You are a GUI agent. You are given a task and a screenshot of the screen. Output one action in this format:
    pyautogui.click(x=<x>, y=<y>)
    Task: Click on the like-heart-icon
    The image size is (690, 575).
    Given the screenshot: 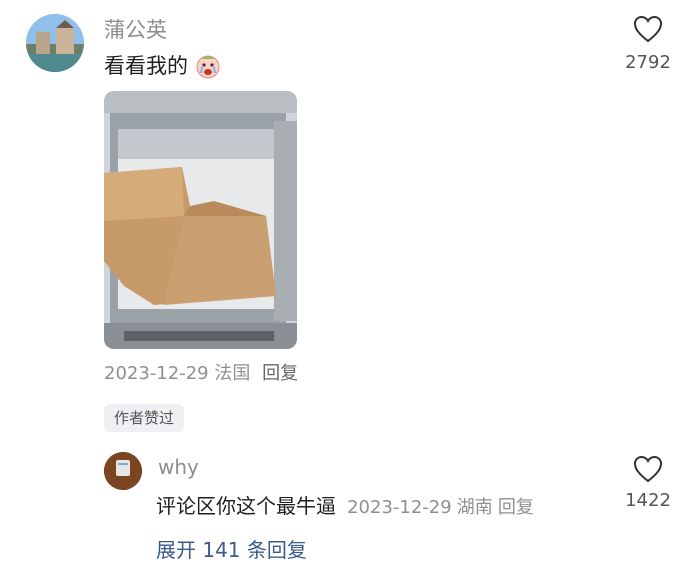 What is the action you would take?
    pyautogui.click(x=648, y=29)
    